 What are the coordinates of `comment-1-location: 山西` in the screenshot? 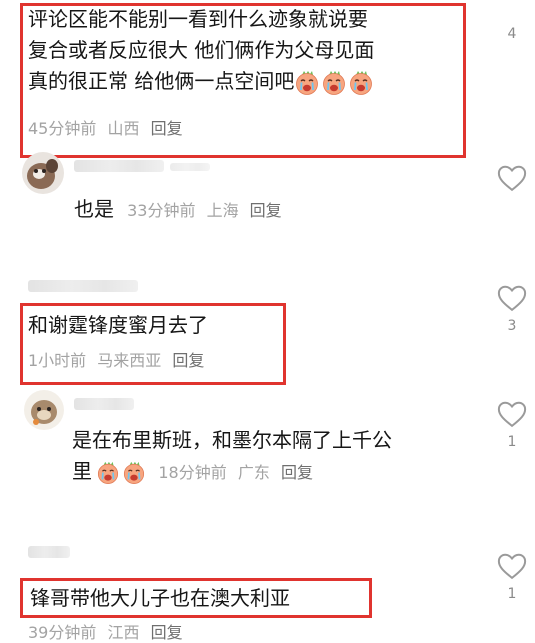 It's located at (123, 128).